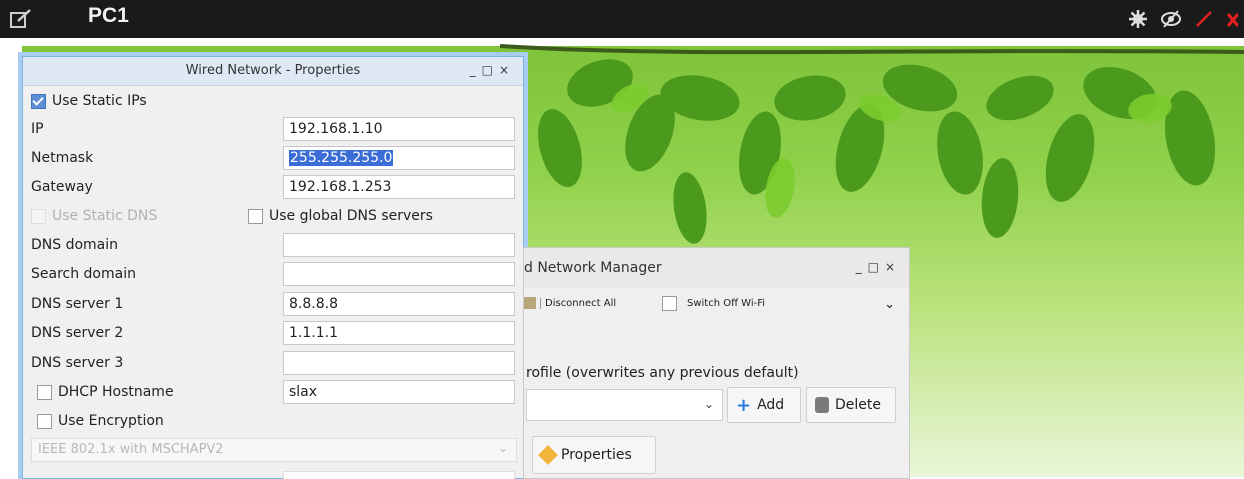  Describe the element at coordinates (273, 129) in the screenshot. I see `ip-row: IP 192.168.1.10` at that location.